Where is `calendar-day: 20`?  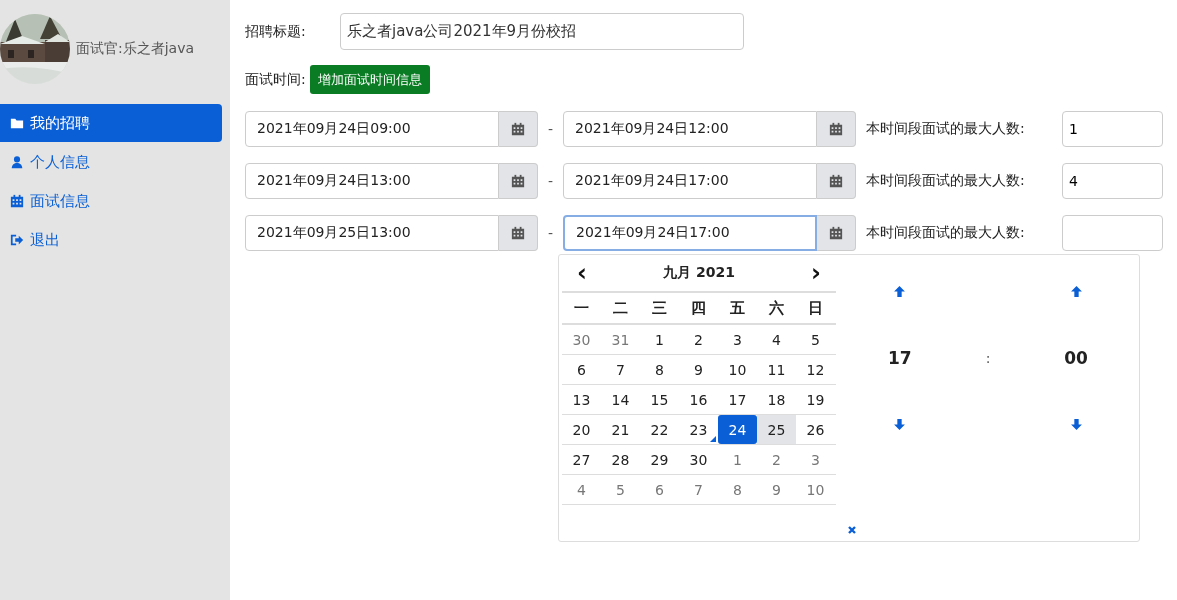 calendar-day: 20 is located at coordinates (581, 429).